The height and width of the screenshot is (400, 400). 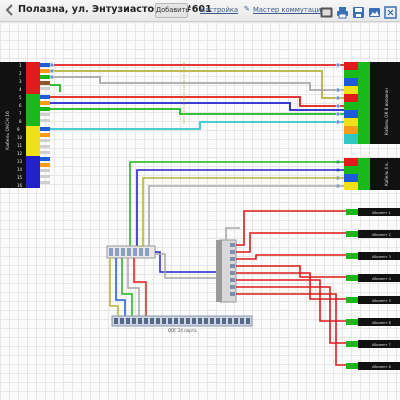 I want to click on back-arrow-icon, so click(x=10, y=10).